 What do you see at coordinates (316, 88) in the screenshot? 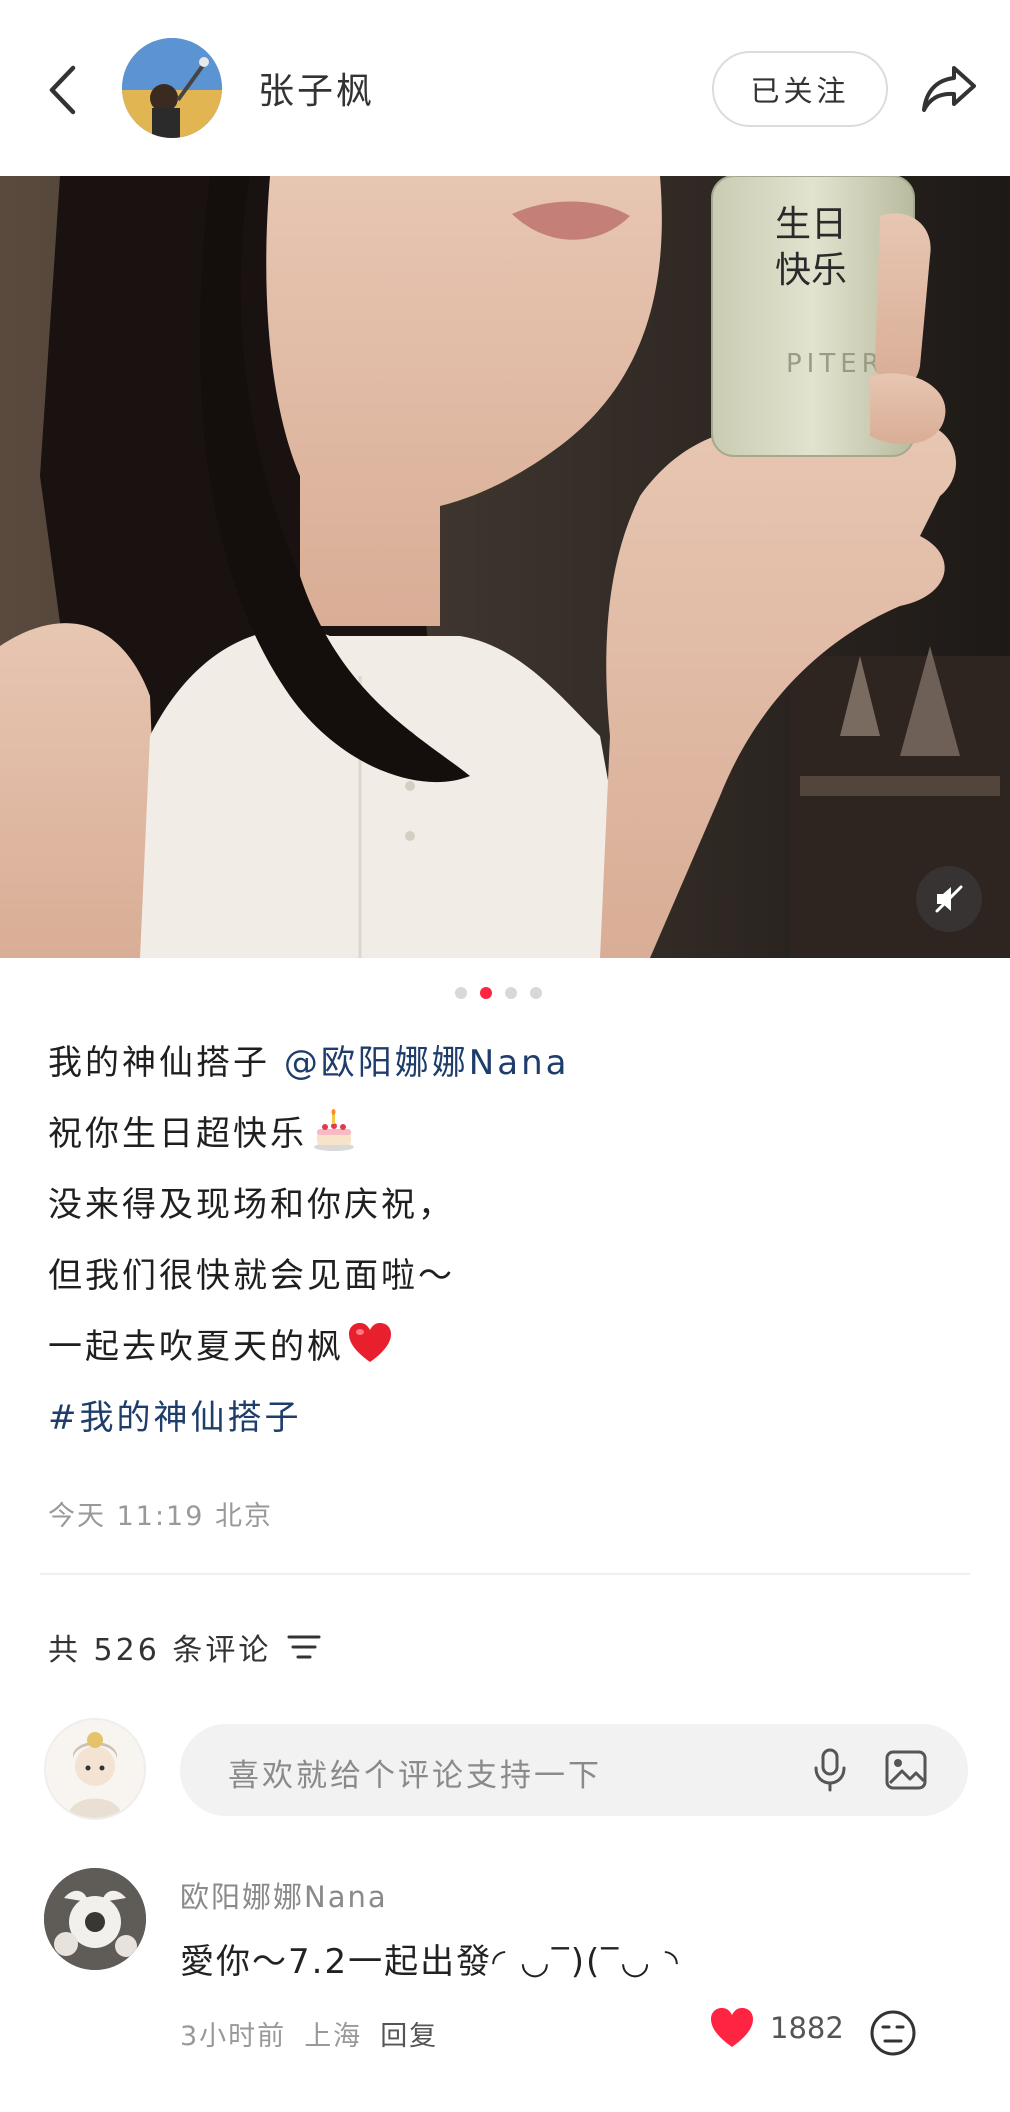
I see `author-name: 张子枫` at bounding box center [316, 88].